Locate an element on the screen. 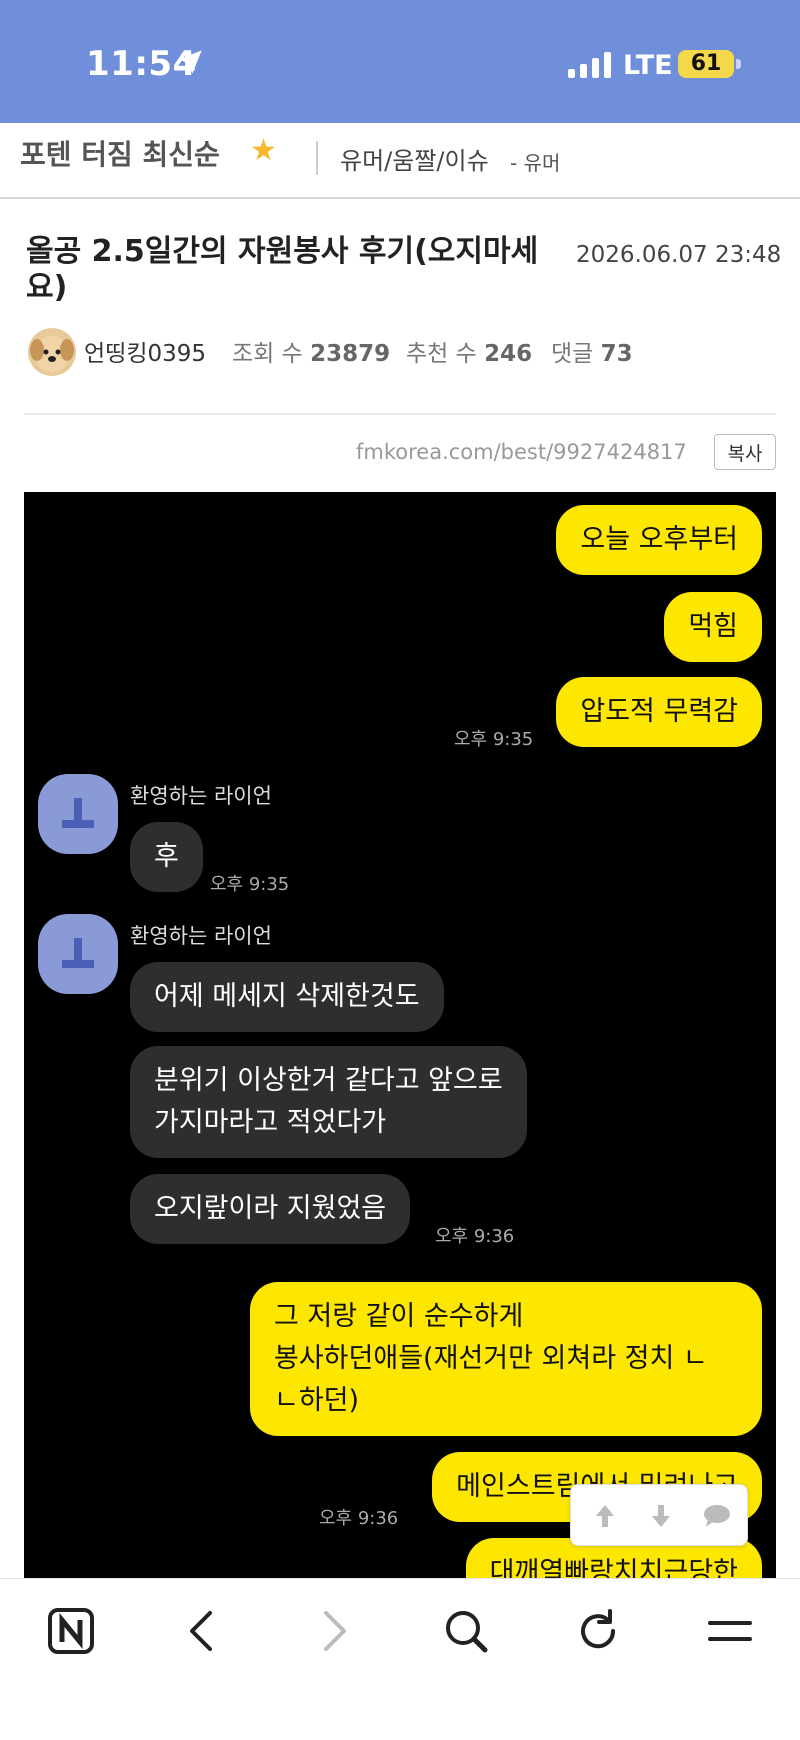 Image resolution: width=800 pixels, height=1740 pixels. views-value: 23879 is located at coordinates (350, 354).